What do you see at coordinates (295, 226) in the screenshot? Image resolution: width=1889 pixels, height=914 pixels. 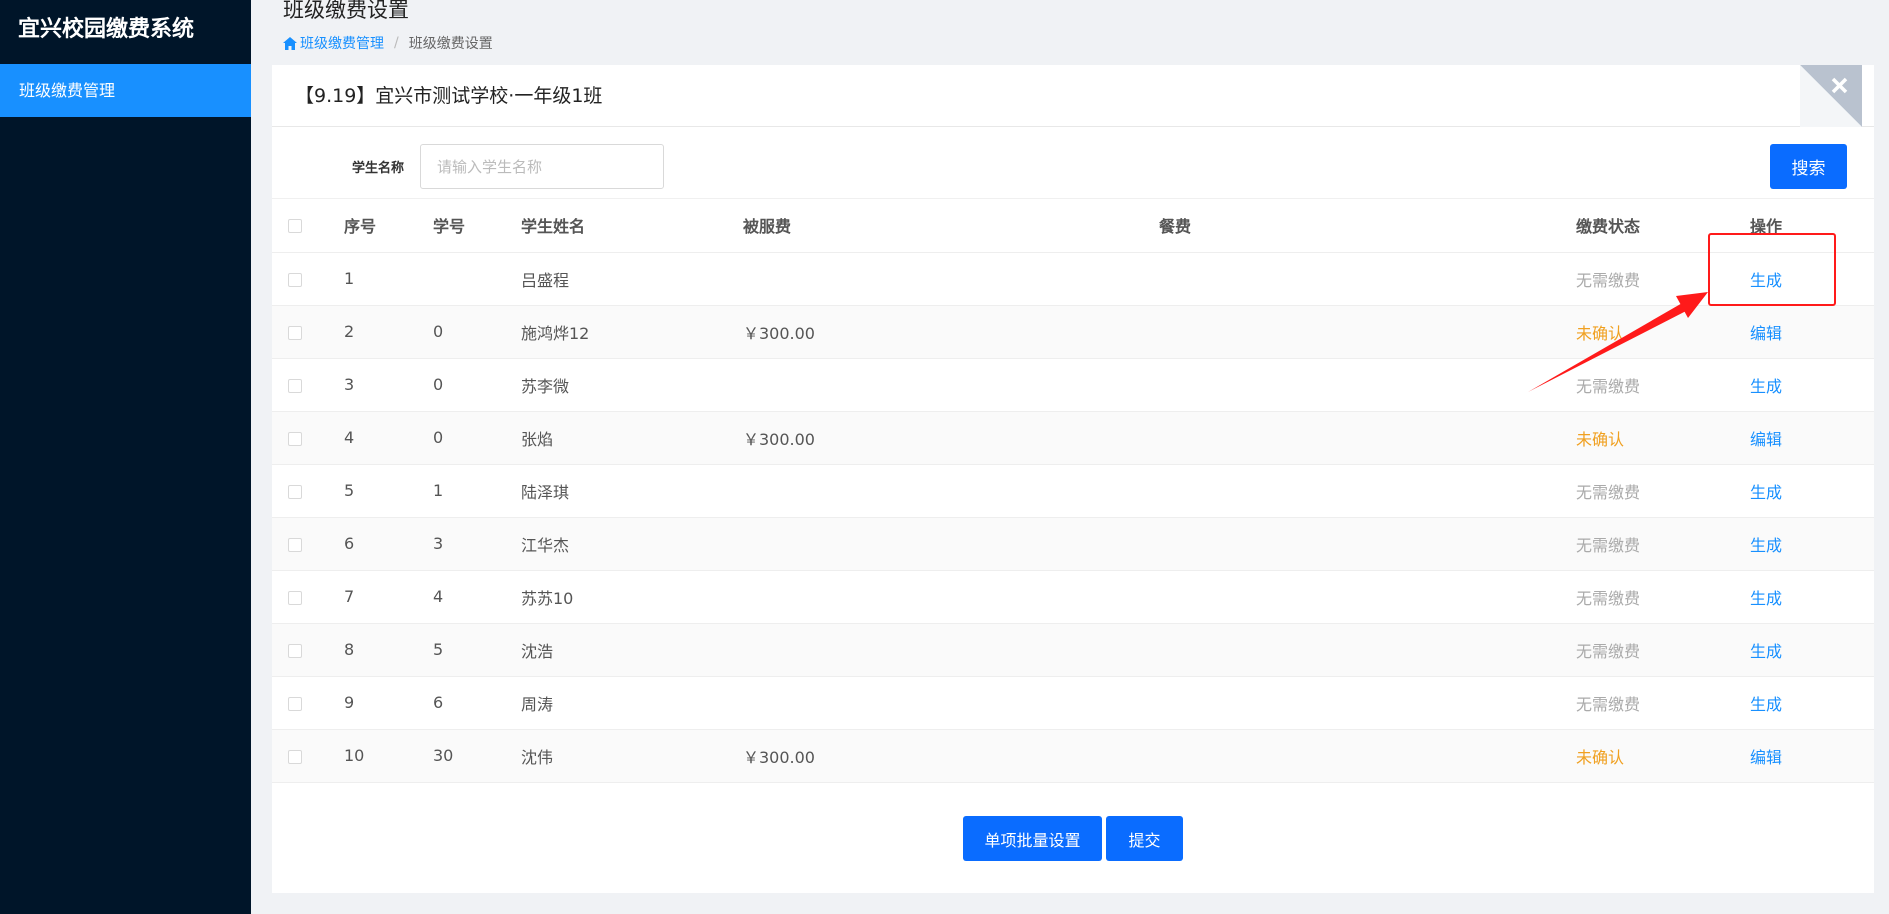 I see `select-all-checkbox` at bounding box center [295, 226].